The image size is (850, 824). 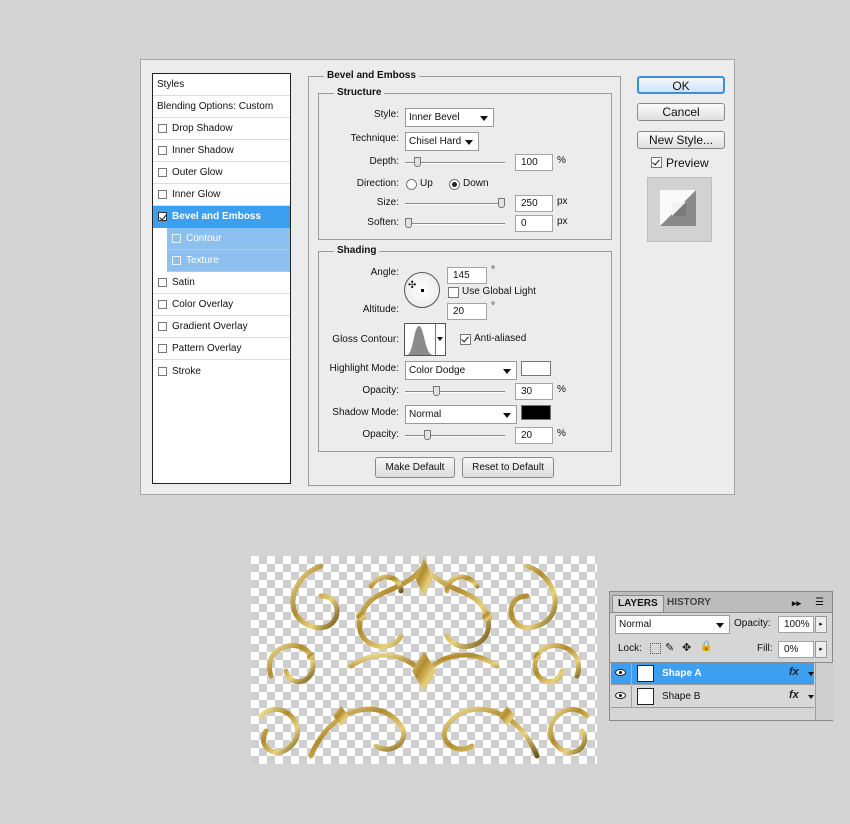 I want to click on inner-glow-checkbox, so click(x=162, y=194).